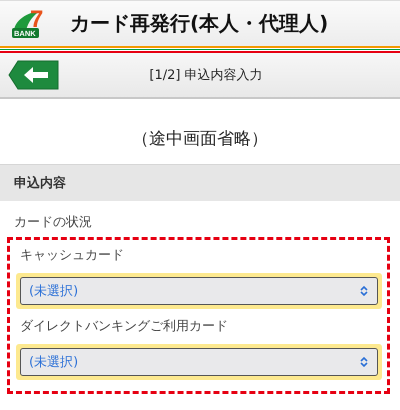 This screenshot has height=410, width=400. I want to click on page-title: カード再発行(本人・代理人), so click(199, 23).